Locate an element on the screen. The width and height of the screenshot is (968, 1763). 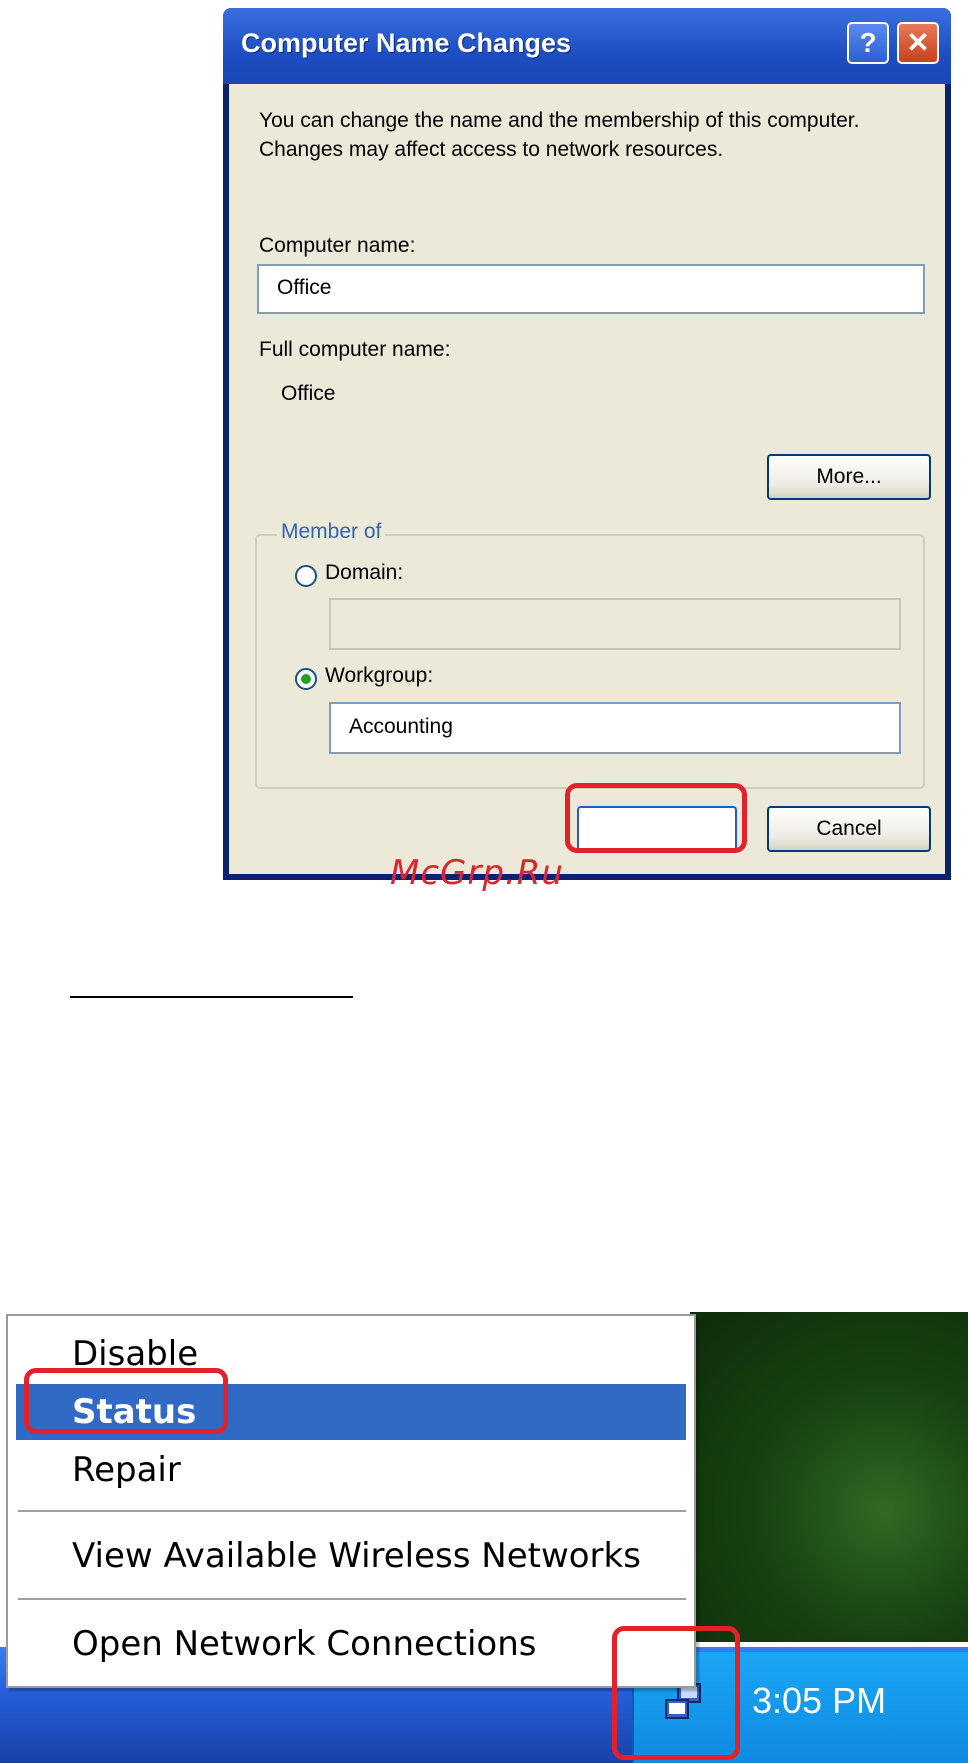
taskbar-clock: 3:05 PM is located at coordinates (819, 1701).